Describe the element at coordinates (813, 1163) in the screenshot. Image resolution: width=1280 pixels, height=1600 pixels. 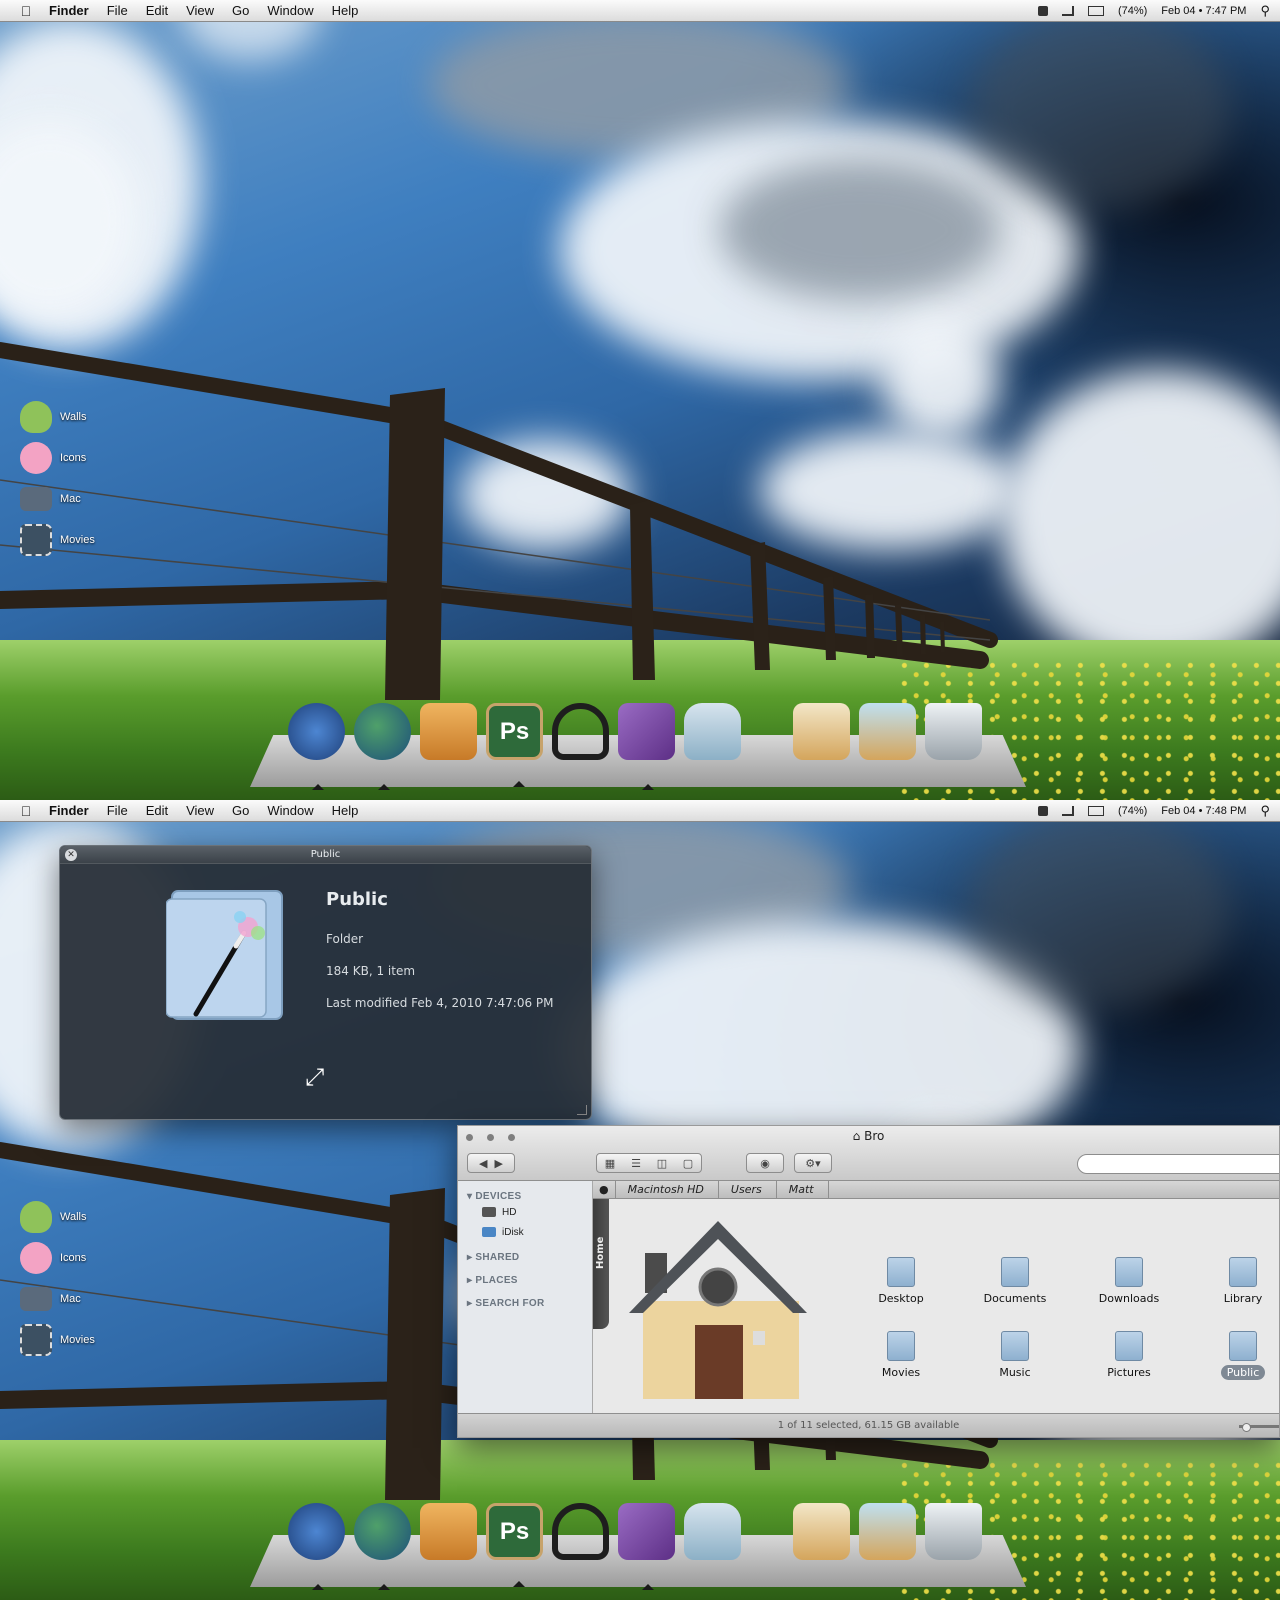
I see `action-menu-button: ⚙▾` at that location.